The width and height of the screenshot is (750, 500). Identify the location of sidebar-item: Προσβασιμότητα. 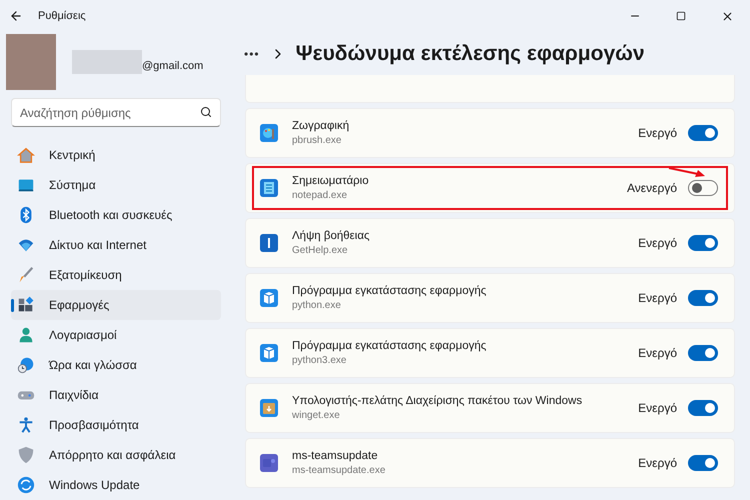
(116, 425).